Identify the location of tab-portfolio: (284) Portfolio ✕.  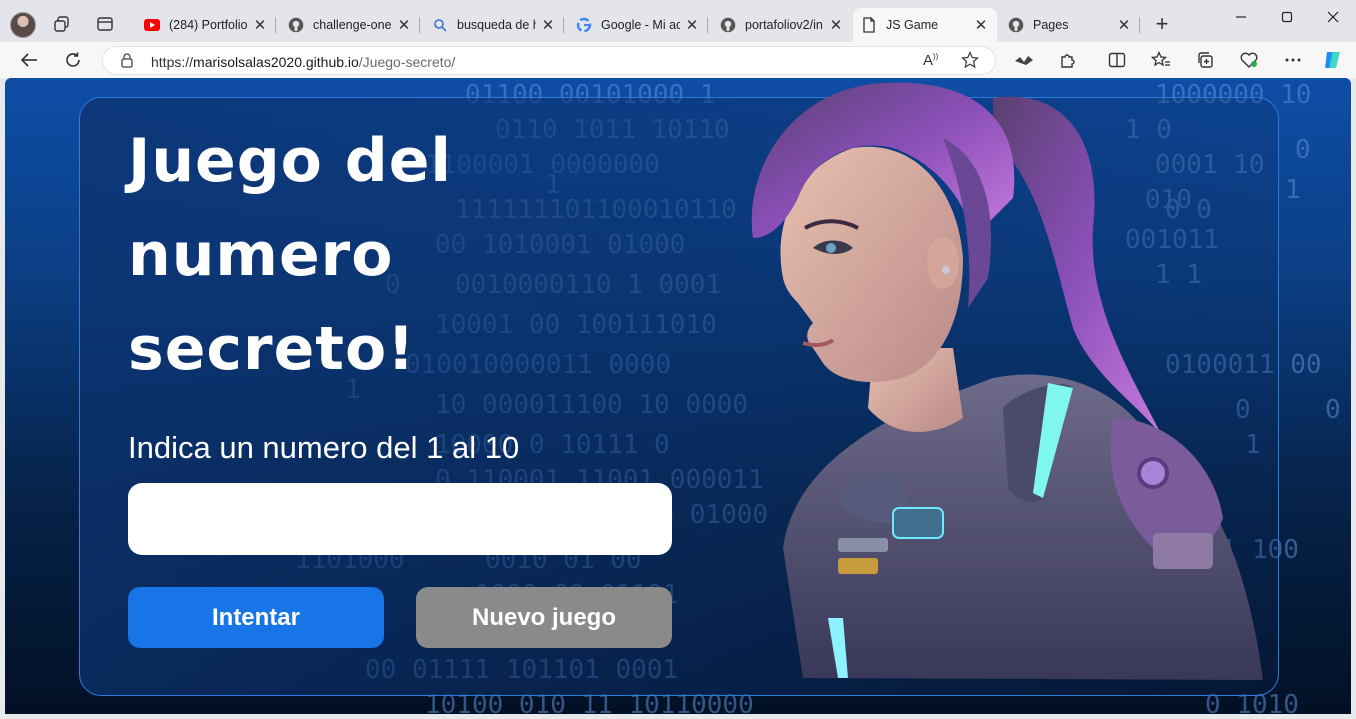
(206, 25).